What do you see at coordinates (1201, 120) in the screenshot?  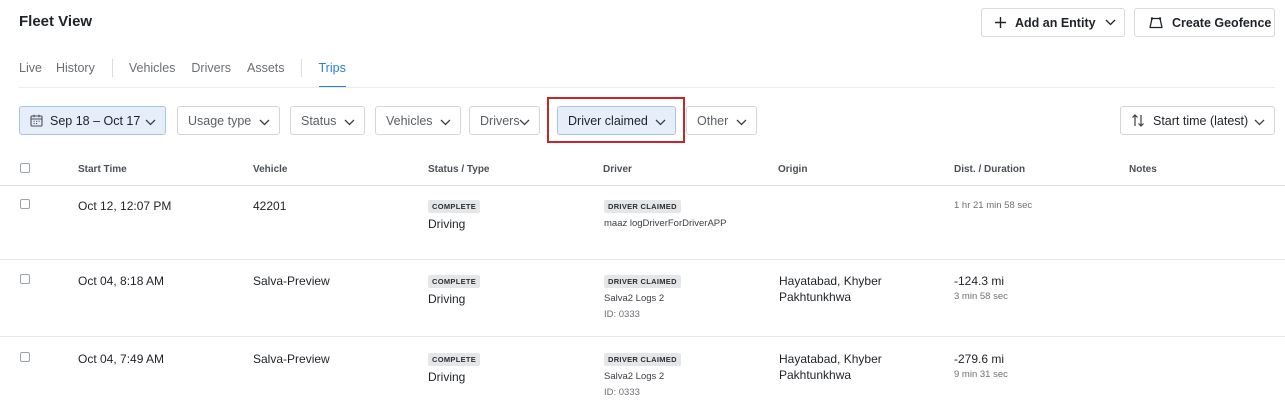 I see `sort-label: Start time (latest)` at bounding box center [1201, 120].